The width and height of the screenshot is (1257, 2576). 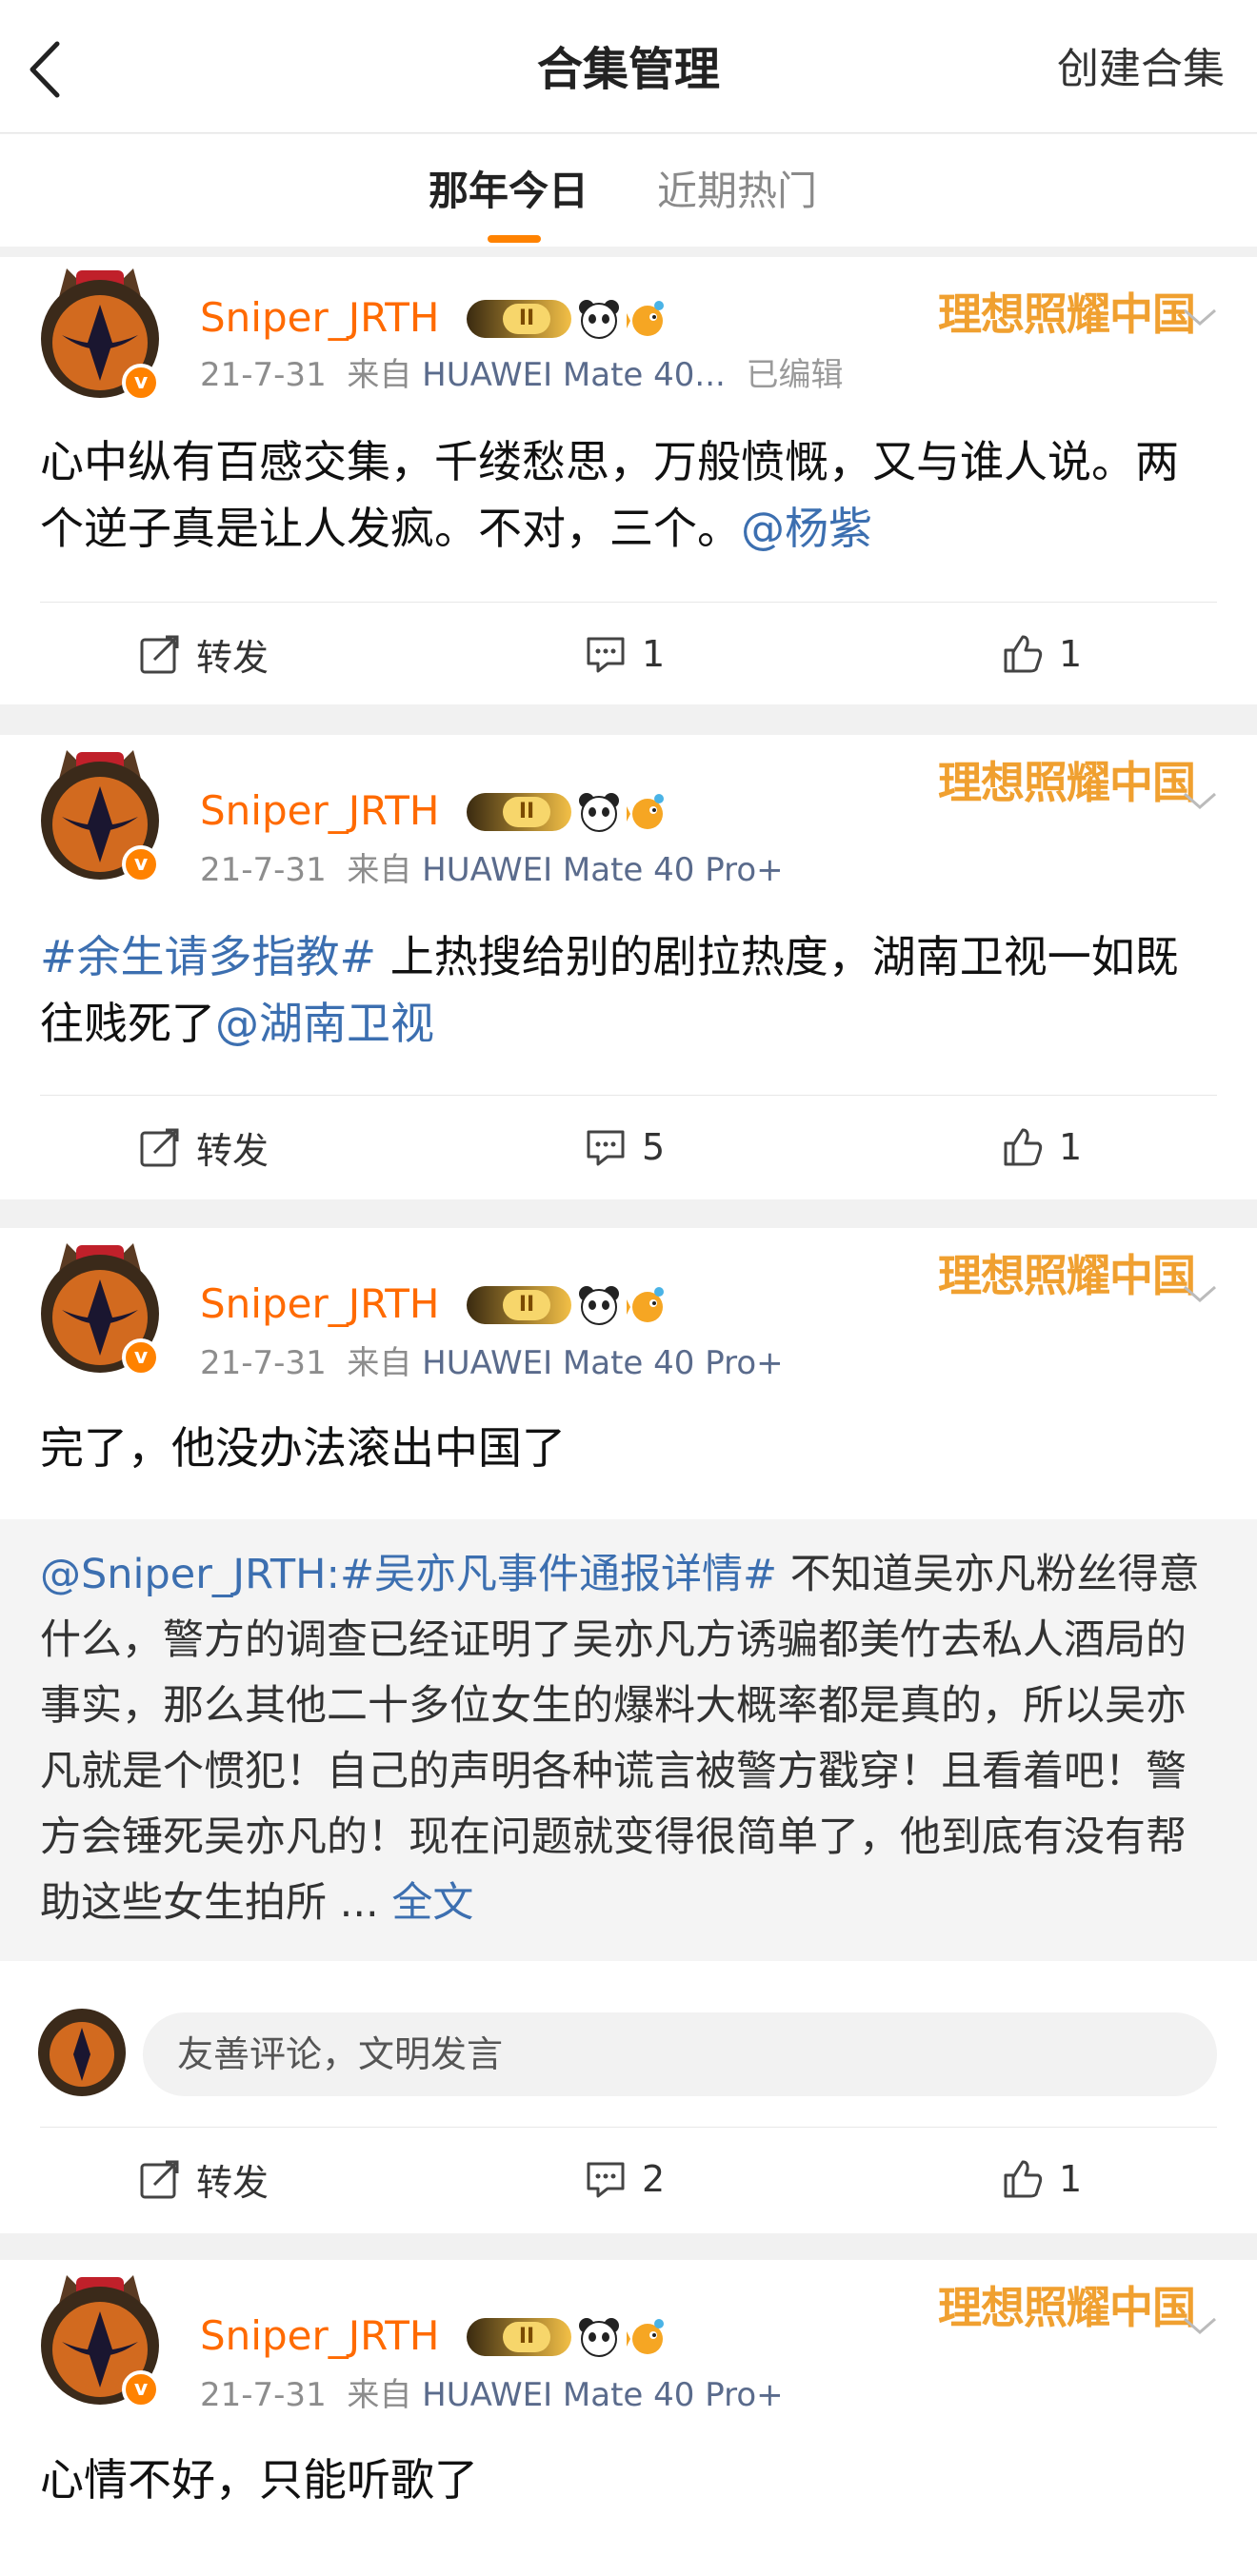 I want to click on post-text: 完了，他没办法滚出中国了, so click(x=303, y=1448).